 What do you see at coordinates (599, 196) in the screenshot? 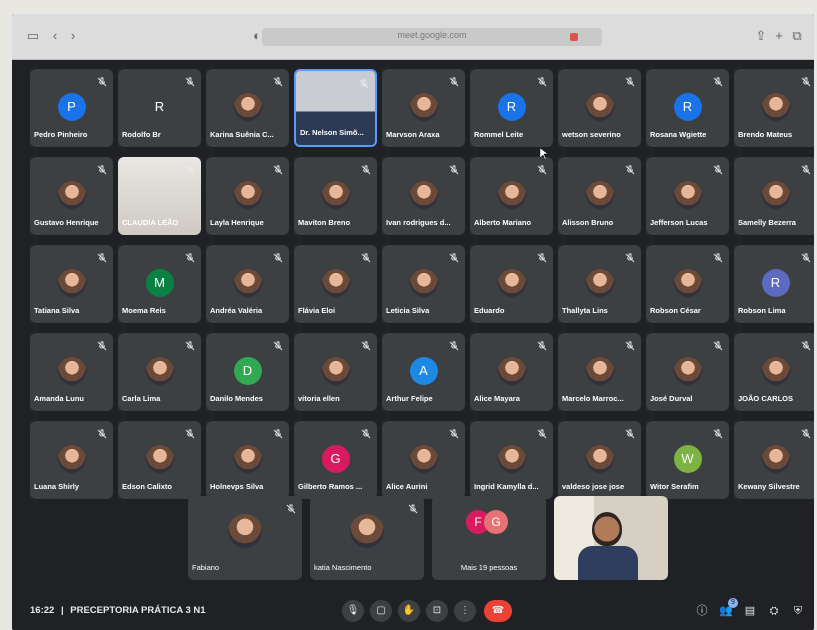
I see `participant-tile: Alisson Bruno` at bounding box center [599, 196].